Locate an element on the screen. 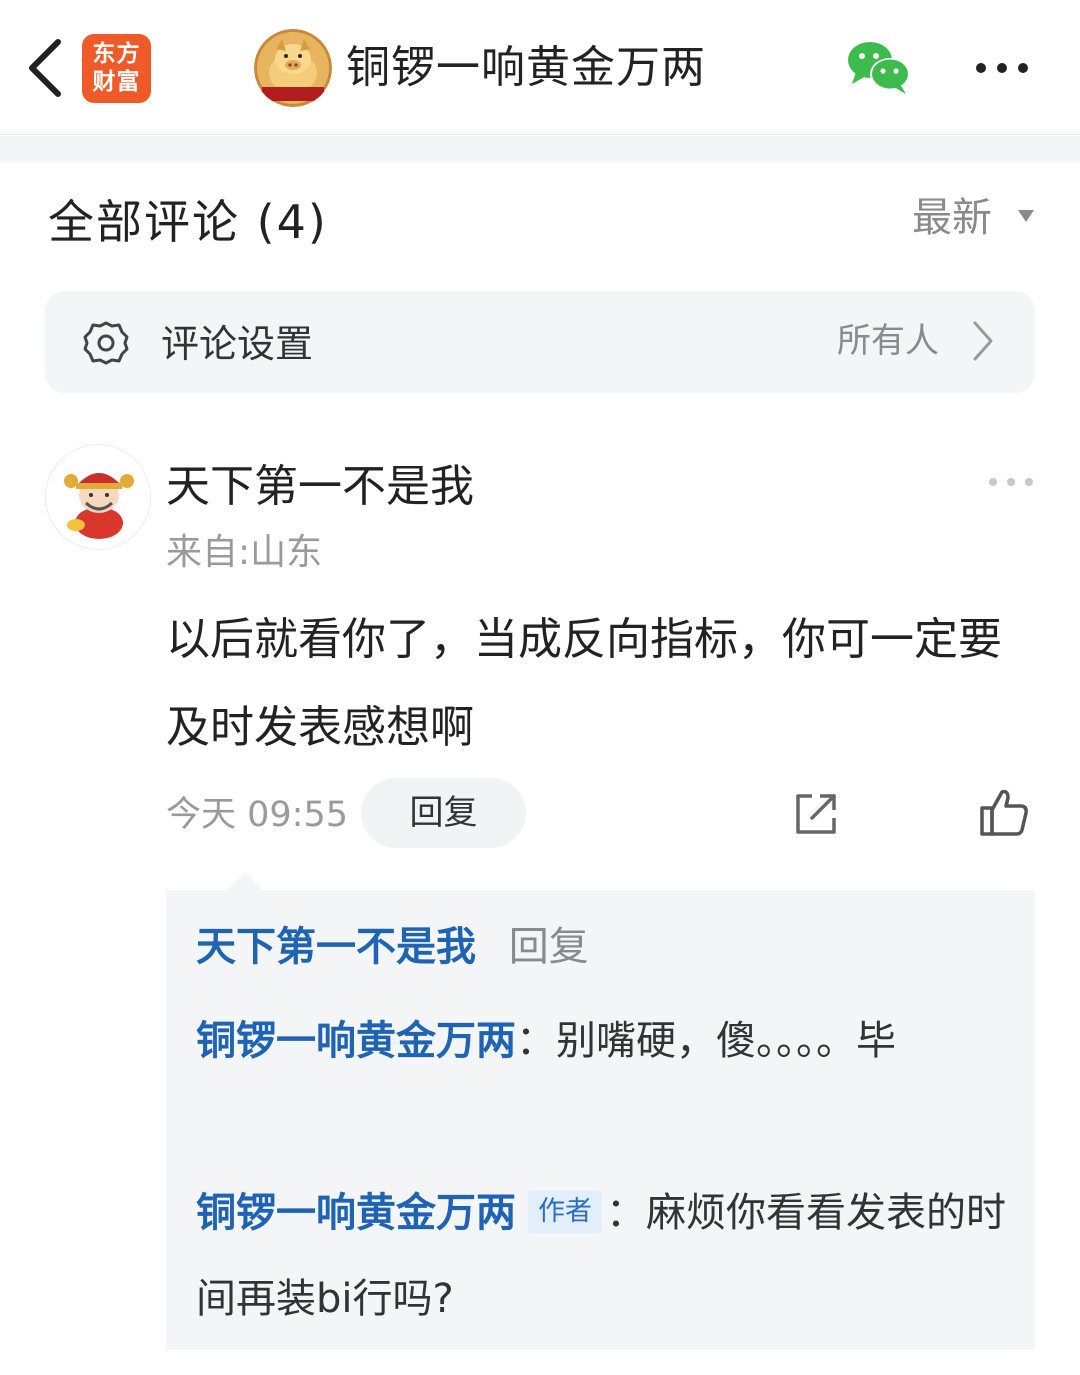  comment-more-button is located at coordinates (1011, 482).